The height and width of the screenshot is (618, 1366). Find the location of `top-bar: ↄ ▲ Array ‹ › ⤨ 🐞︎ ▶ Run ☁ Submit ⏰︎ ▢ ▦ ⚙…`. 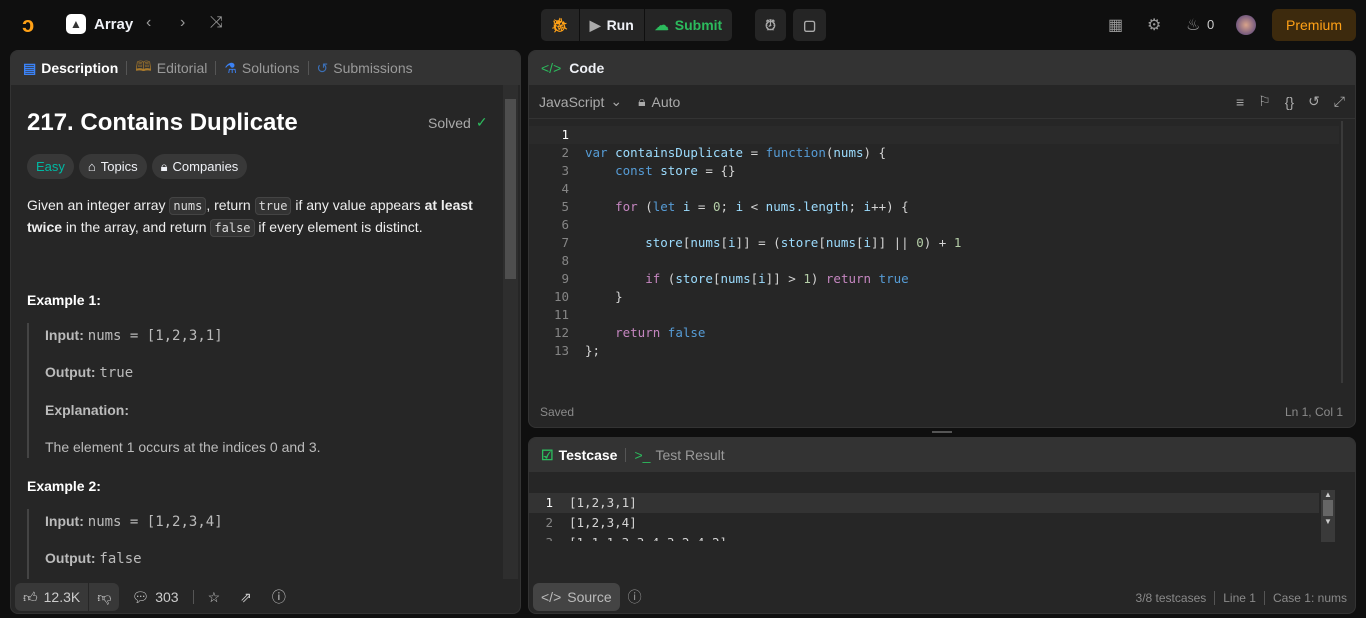

top-bar: ↄ ▲ Array ‹ › ⤨ 🐞︎ ▶ Run ☁ Submit ⏰︎ ▢ ▦ ⚙… is located at coordinates (683, 25).